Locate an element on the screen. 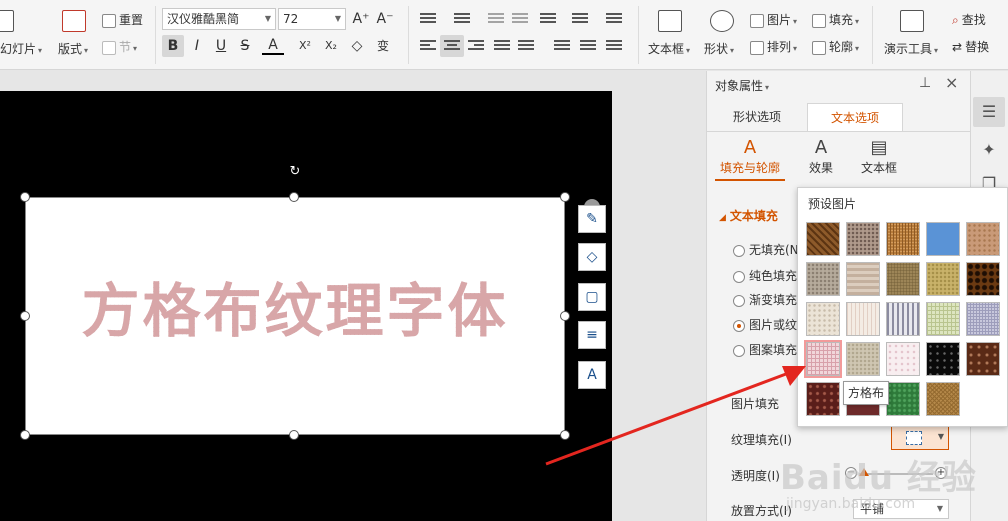 Image resolution: width=1008 pixels, height=521 pixels. clear-format-button: ◇ is located at coordinates (357, 46).